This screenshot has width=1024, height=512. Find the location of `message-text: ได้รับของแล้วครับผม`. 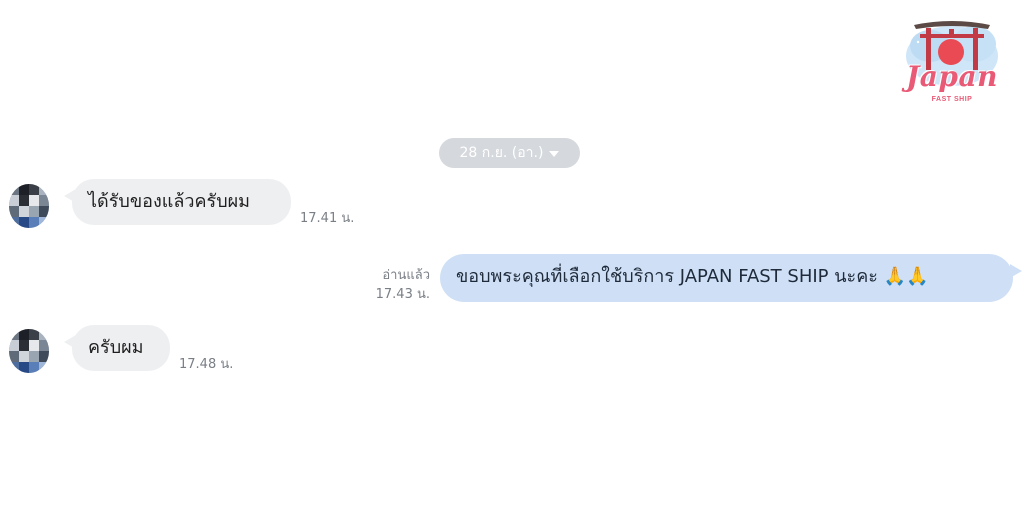

message-text: ได้รับของแล้วครับผม is located at coordinates (169, 201).